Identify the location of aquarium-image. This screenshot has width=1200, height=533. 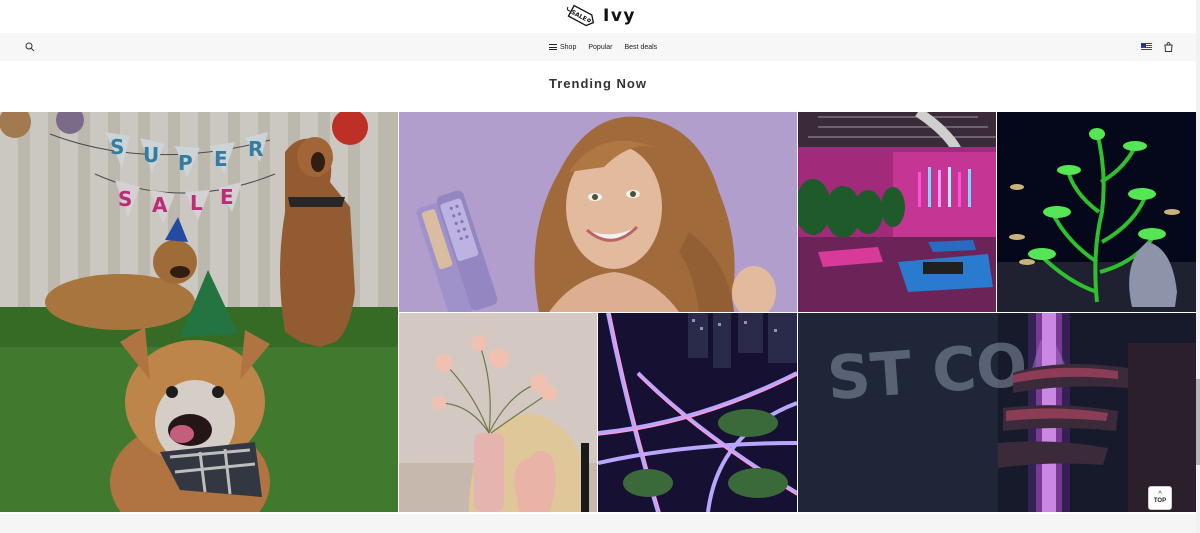
(1096, 212).